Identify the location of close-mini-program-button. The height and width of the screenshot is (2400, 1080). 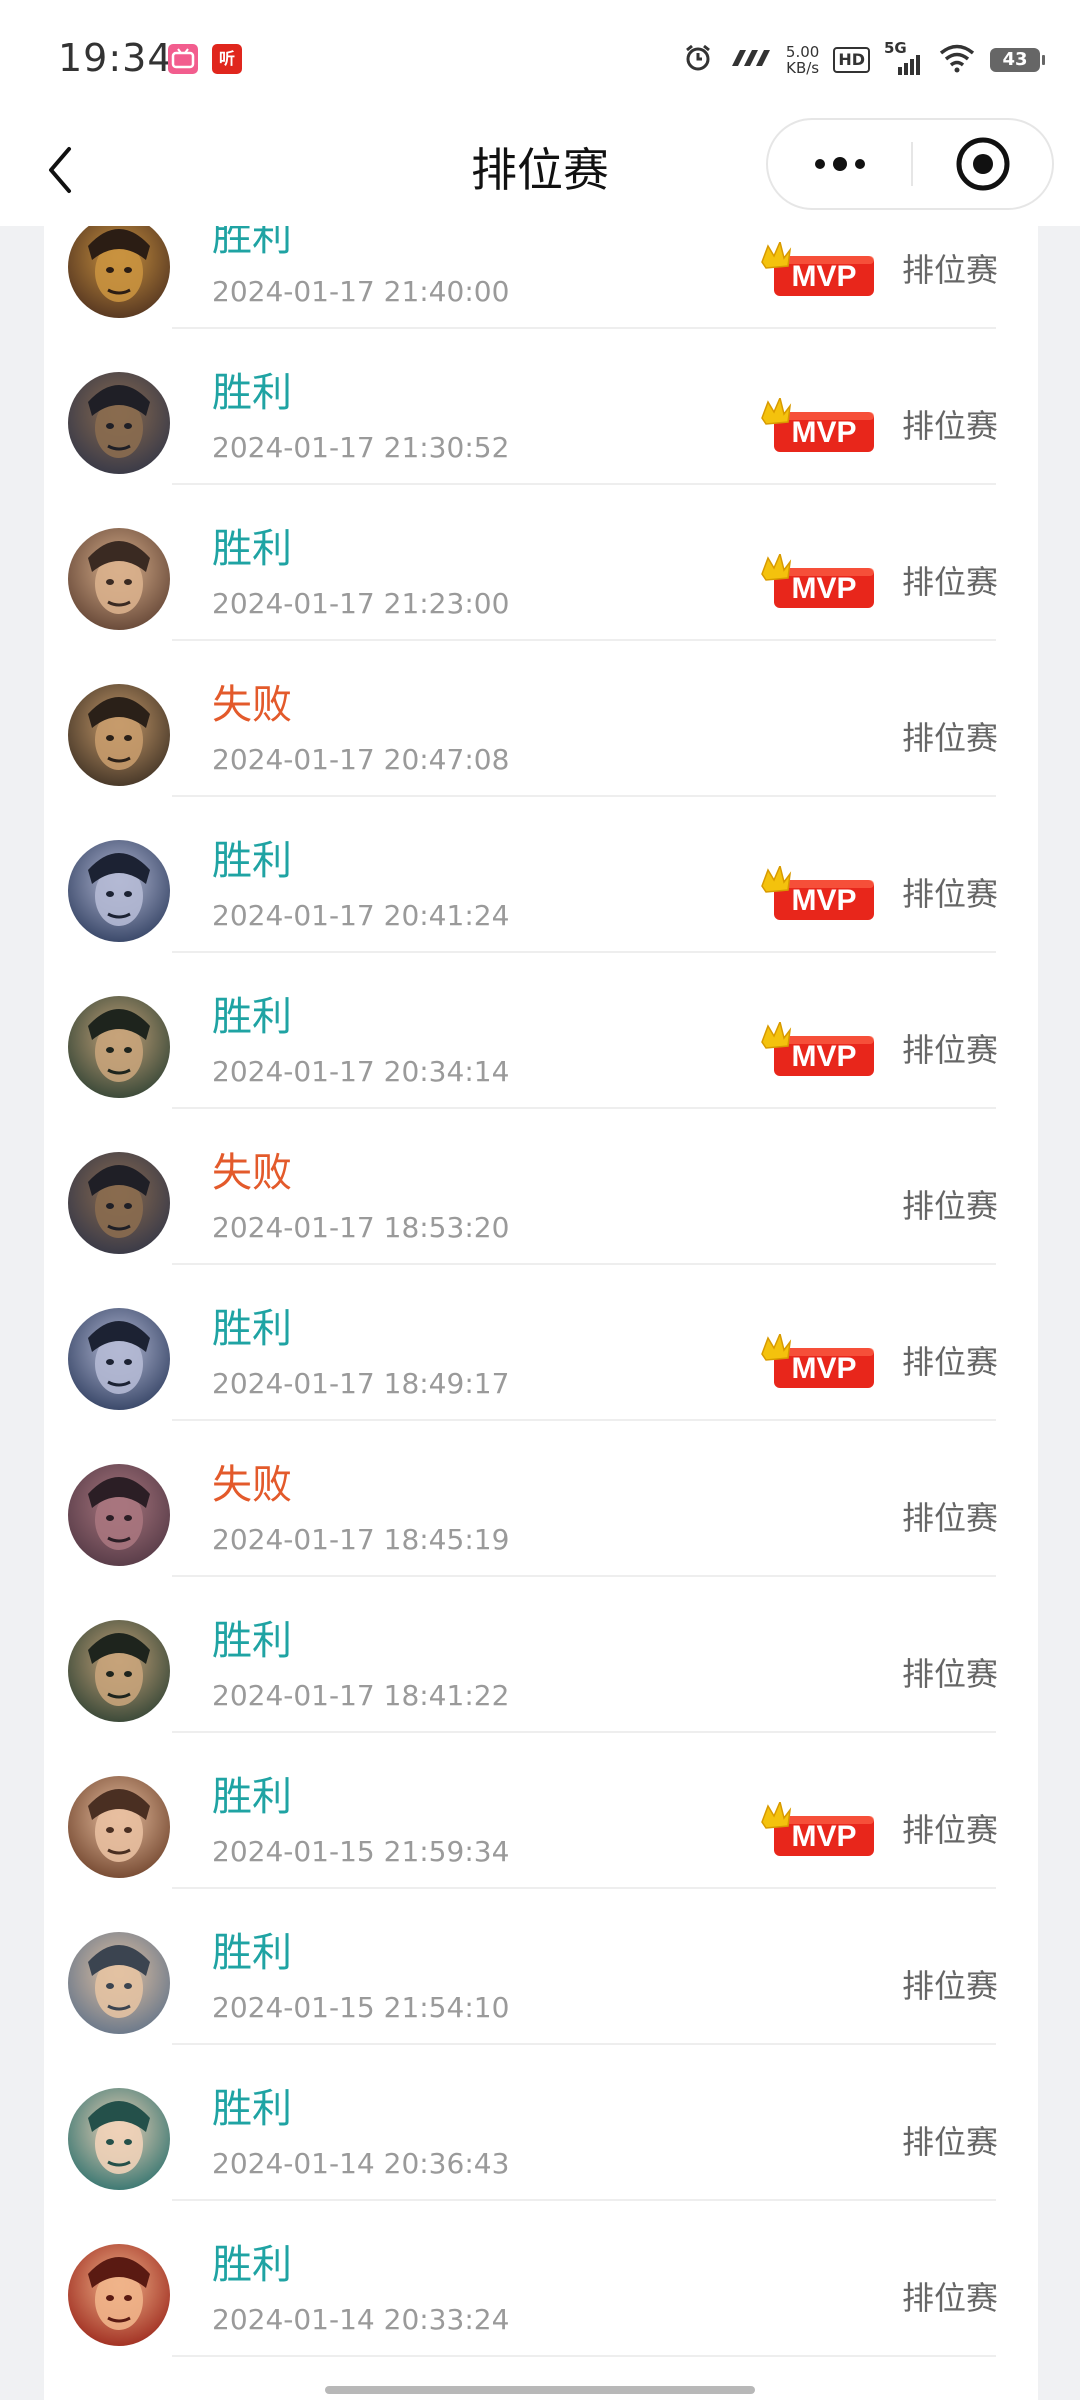
(982, 164).